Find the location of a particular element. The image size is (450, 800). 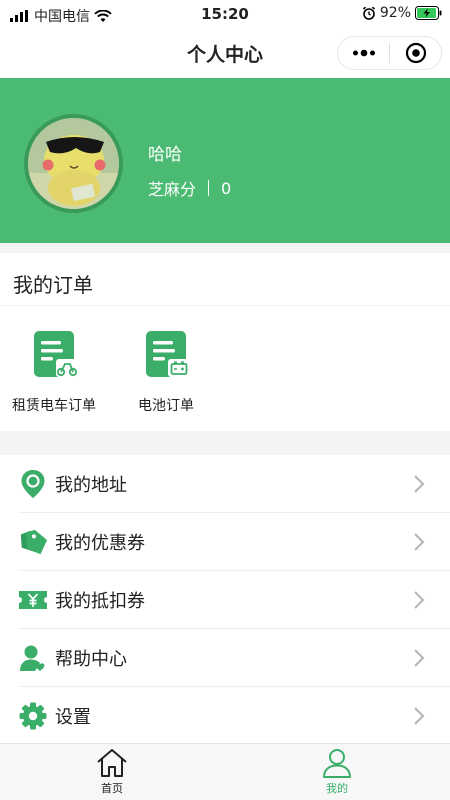

credit-score: 芝麻分 0 is located at coordinates (189, 188).